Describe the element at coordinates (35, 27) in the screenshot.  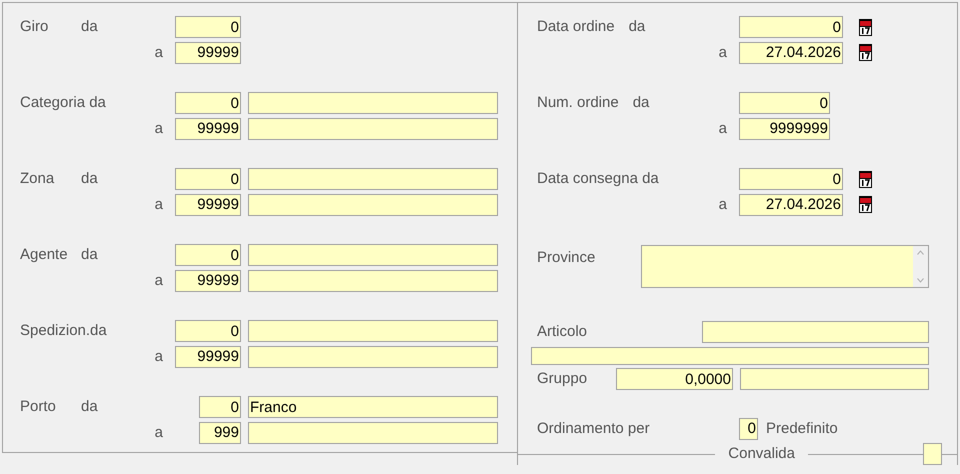
I see `field-label: Giro` at that location.